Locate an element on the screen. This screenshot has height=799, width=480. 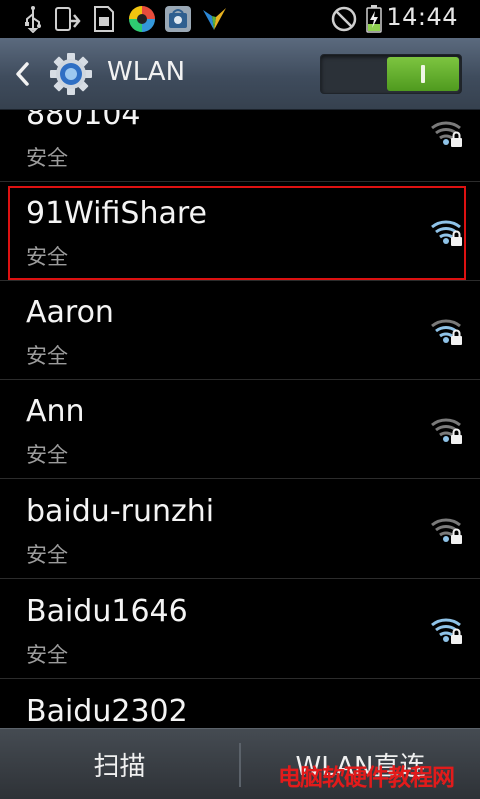
back-arrow-icon is located at coordinates (22, 74).